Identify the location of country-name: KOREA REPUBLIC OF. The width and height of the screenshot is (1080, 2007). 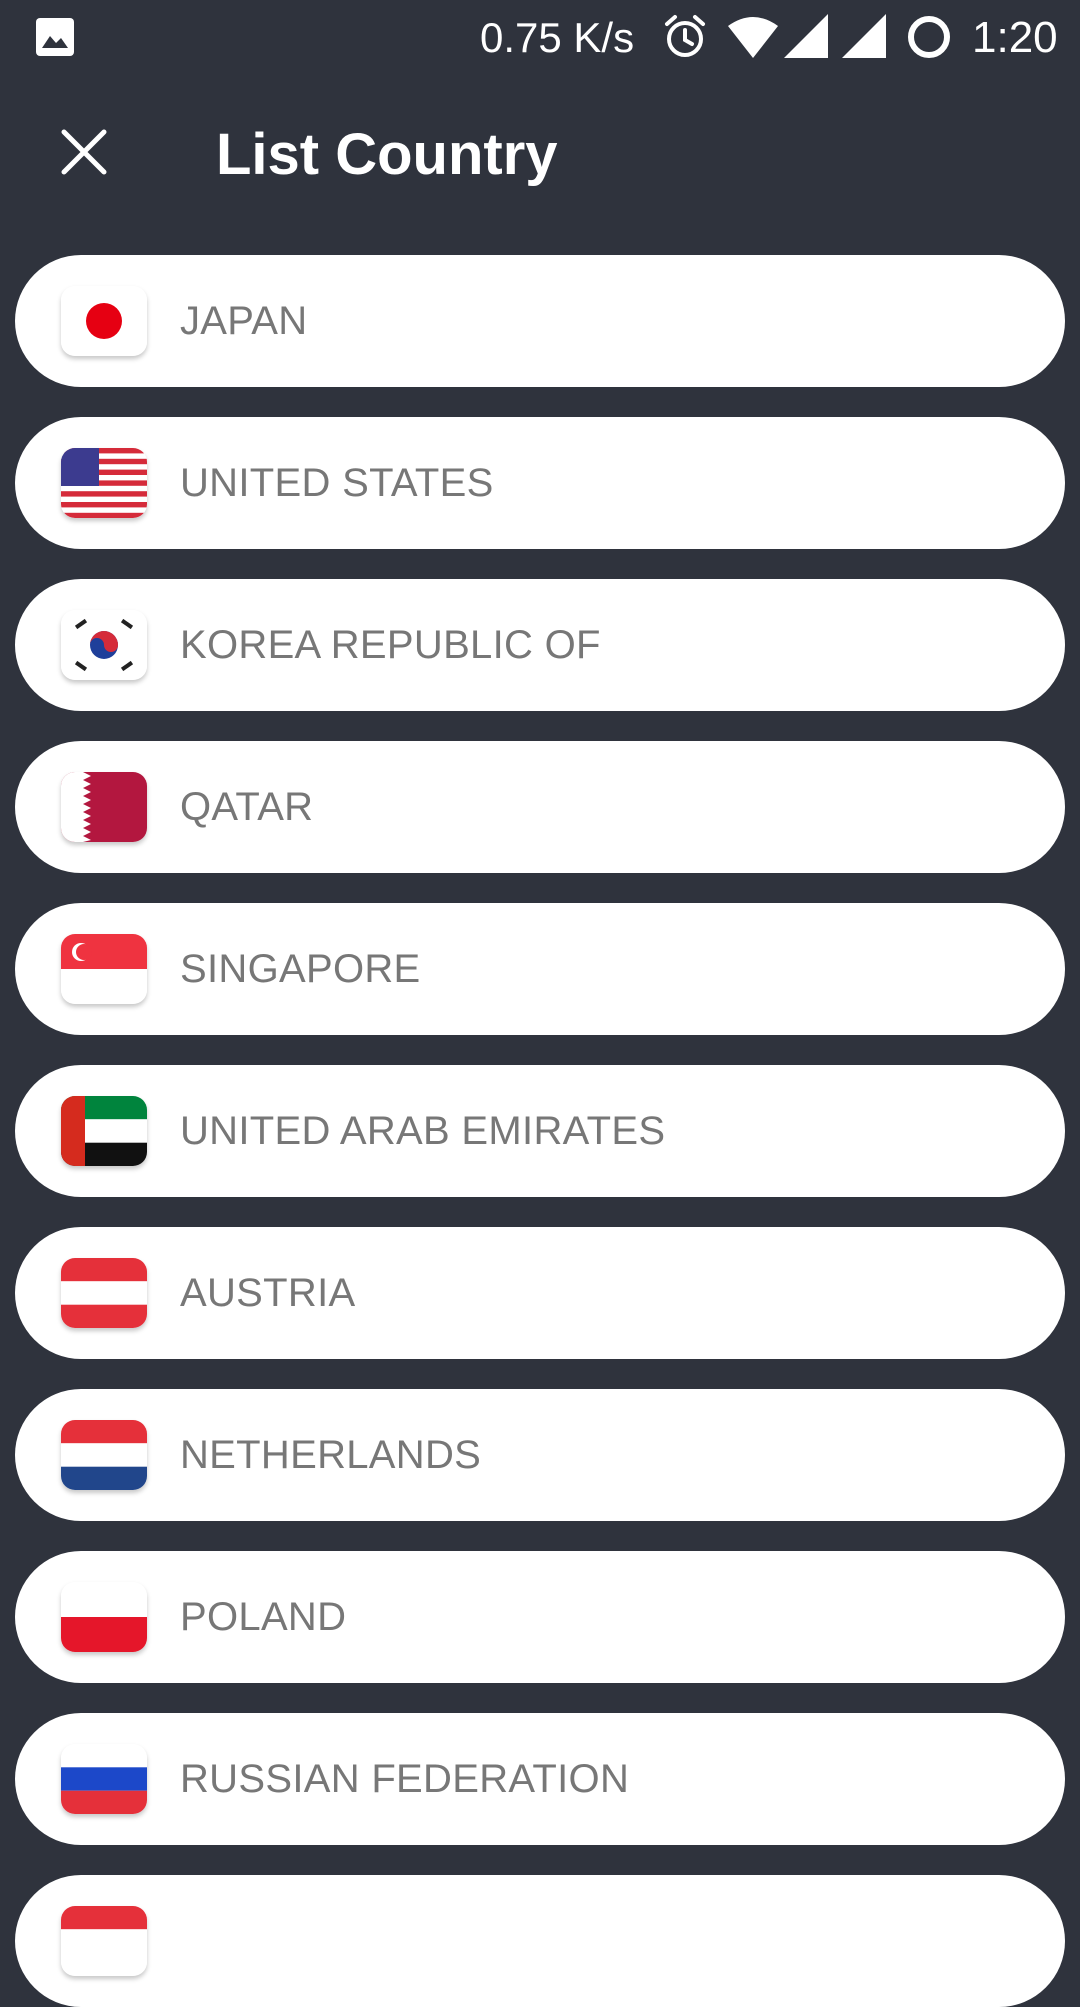
(390, 645).